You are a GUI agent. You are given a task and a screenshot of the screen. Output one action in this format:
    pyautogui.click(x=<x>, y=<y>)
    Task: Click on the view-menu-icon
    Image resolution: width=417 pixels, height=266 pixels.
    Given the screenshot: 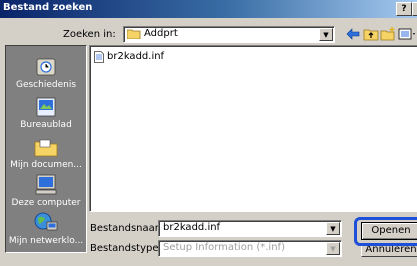 What is the action you would take?
    pyautogui.click(x=407, y=34)
    